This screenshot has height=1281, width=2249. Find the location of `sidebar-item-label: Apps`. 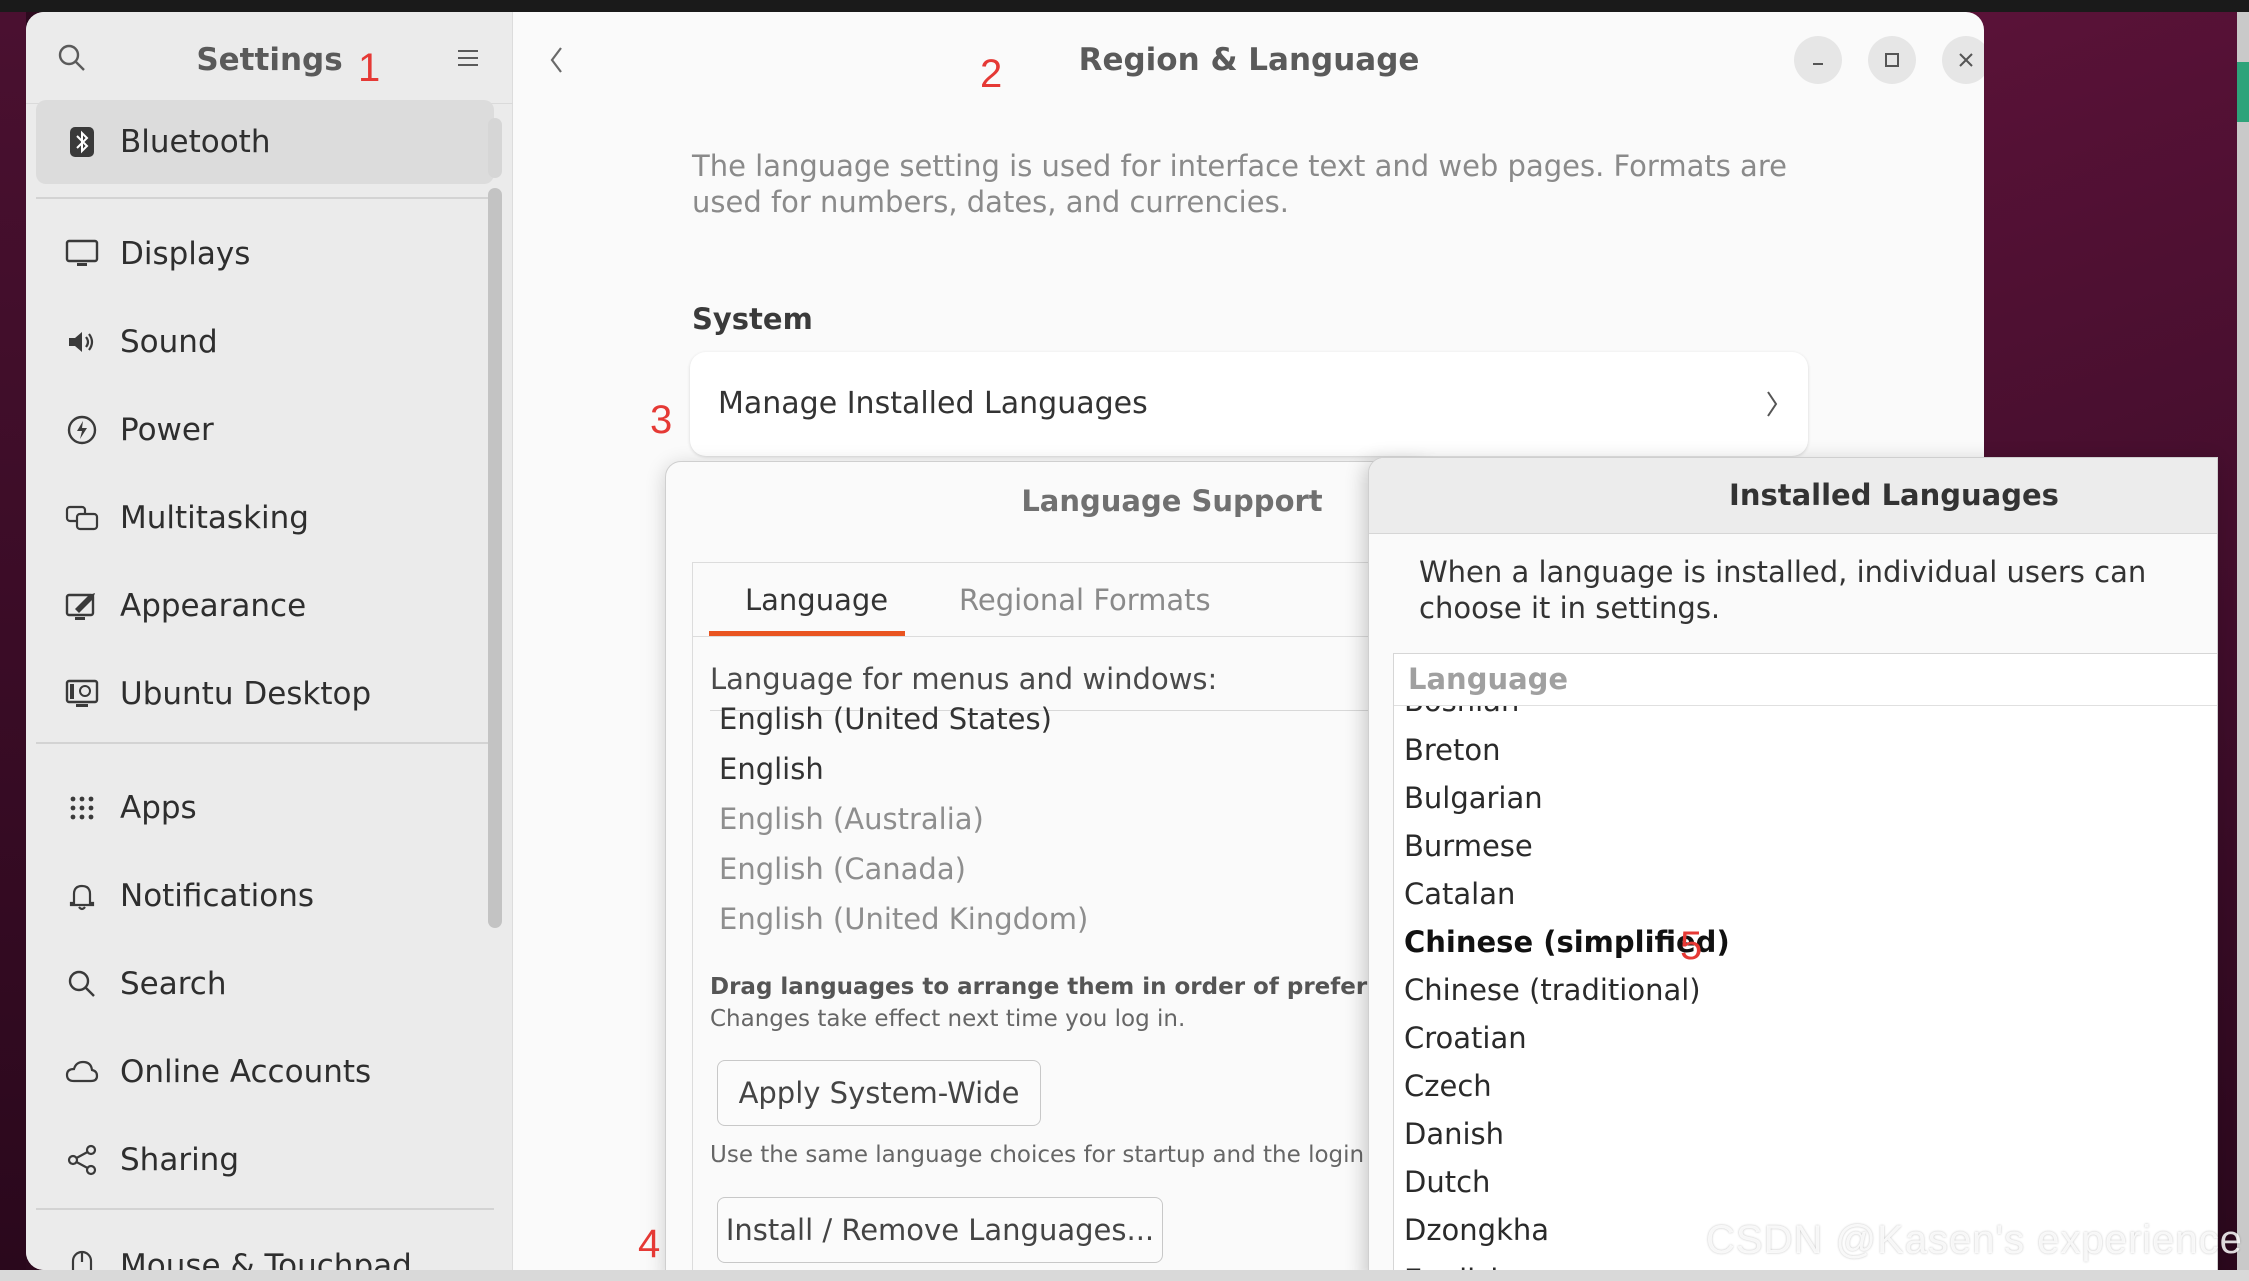

sidebar-item-label: Apps is located at coordinates (158, 808).